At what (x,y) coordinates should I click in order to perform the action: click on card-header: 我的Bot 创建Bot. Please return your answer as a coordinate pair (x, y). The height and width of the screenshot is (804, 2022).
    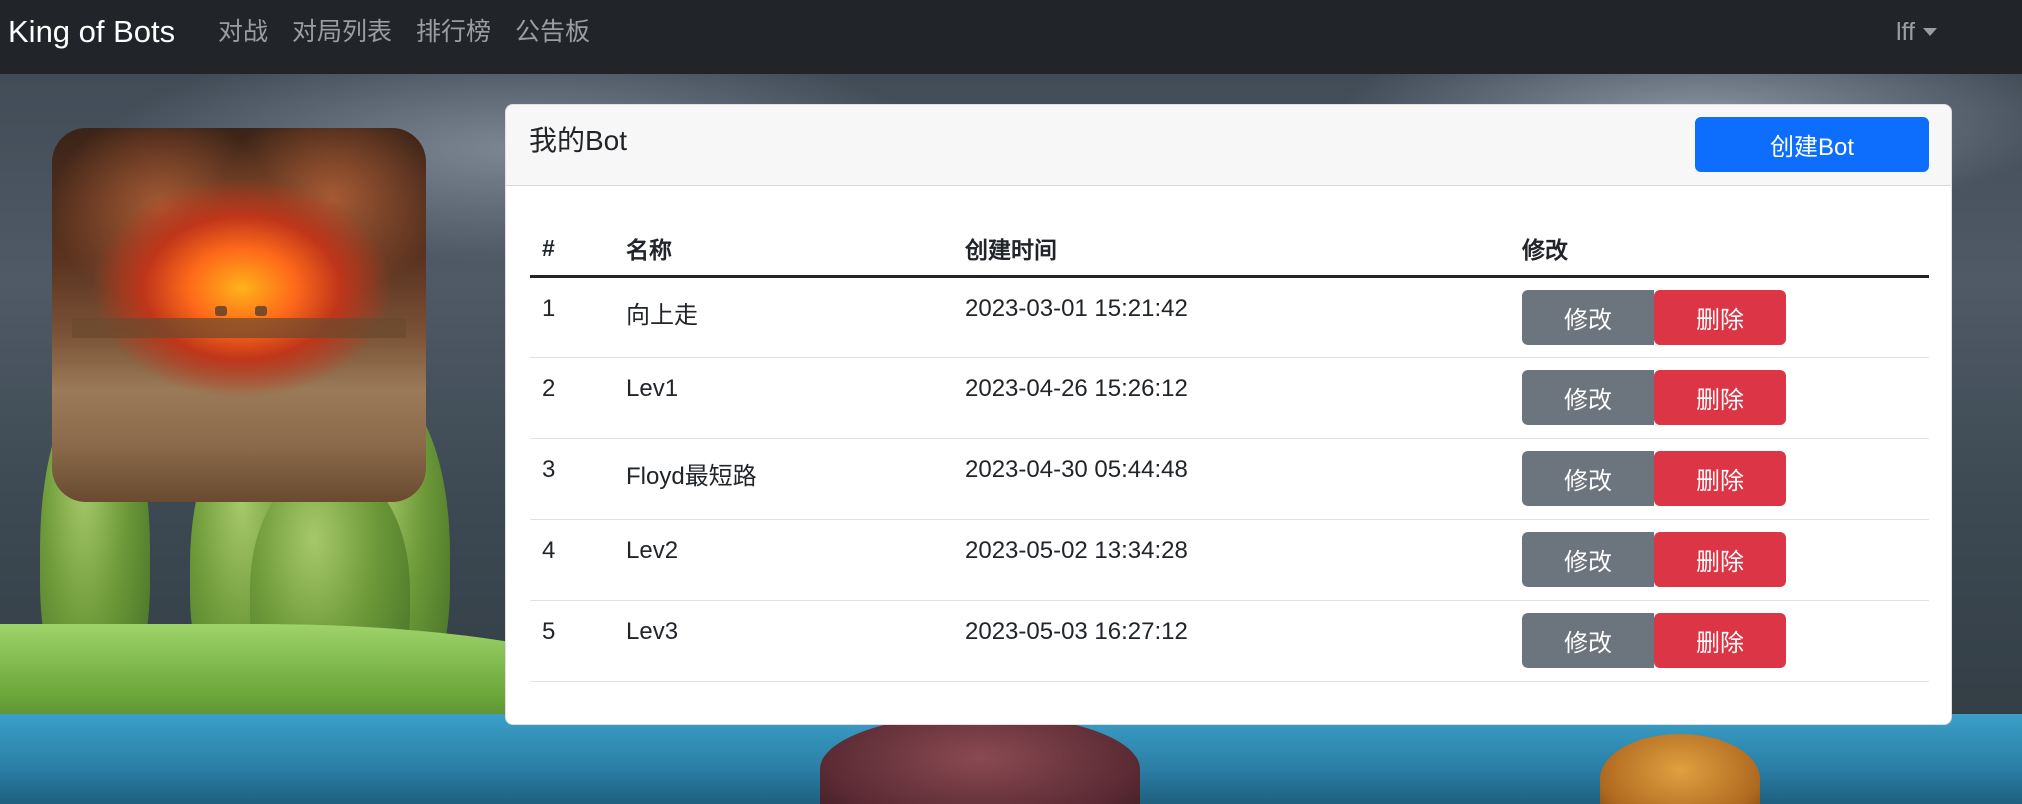
    Looking at the image, I should click on (1228, 145).